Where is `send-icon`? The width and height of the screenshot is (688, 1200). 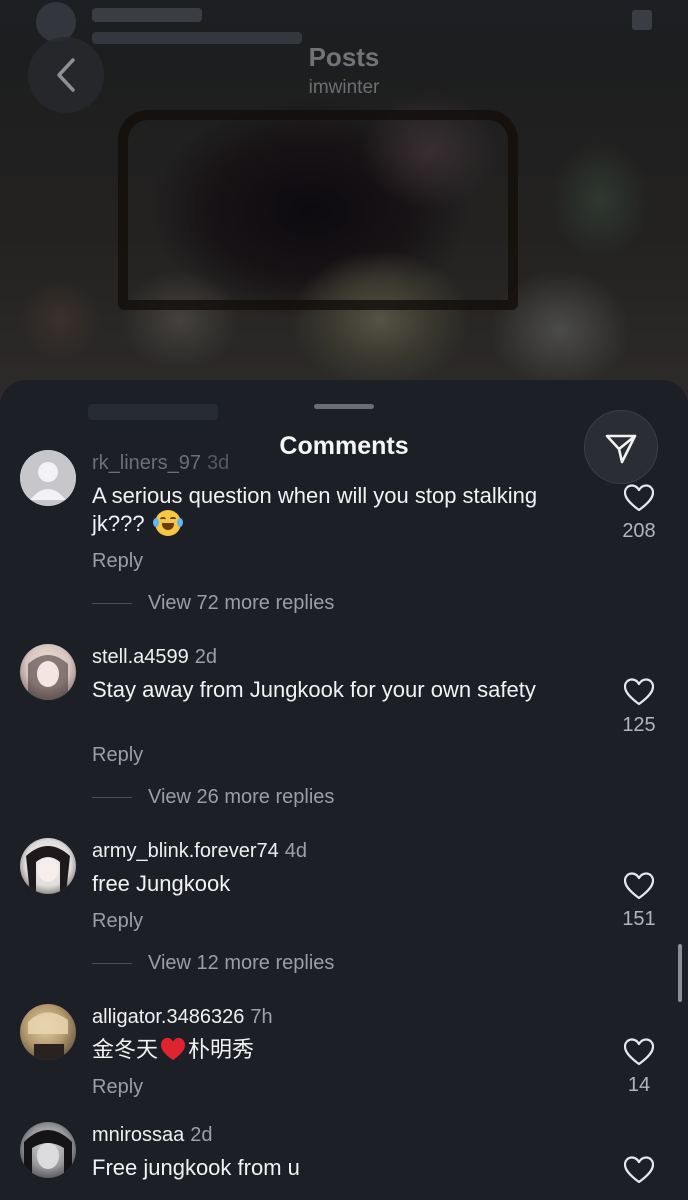
send-icon is located at coordinates (621, 449).